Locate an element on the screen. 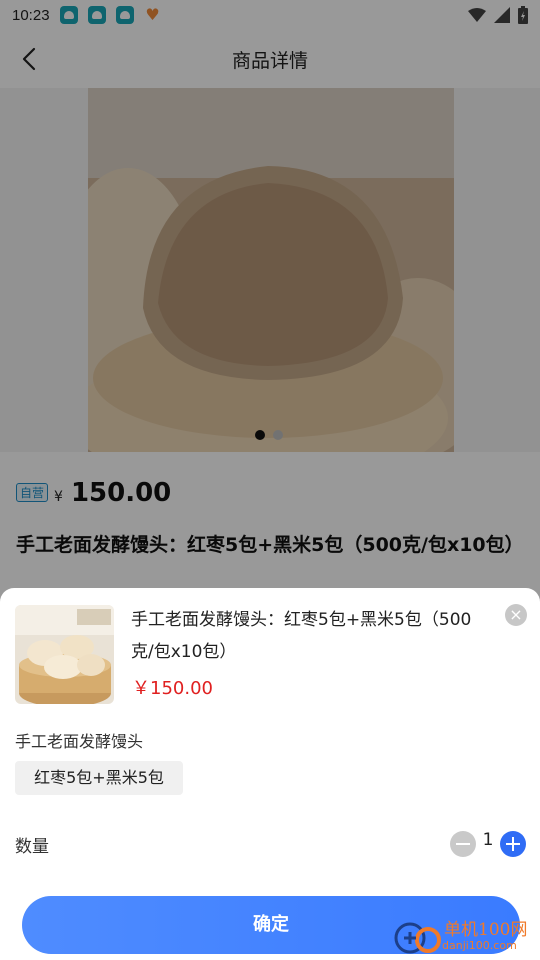 The width and height of the screenshot is (540, 960). close-icon: × is located at coordinates (516, 615).